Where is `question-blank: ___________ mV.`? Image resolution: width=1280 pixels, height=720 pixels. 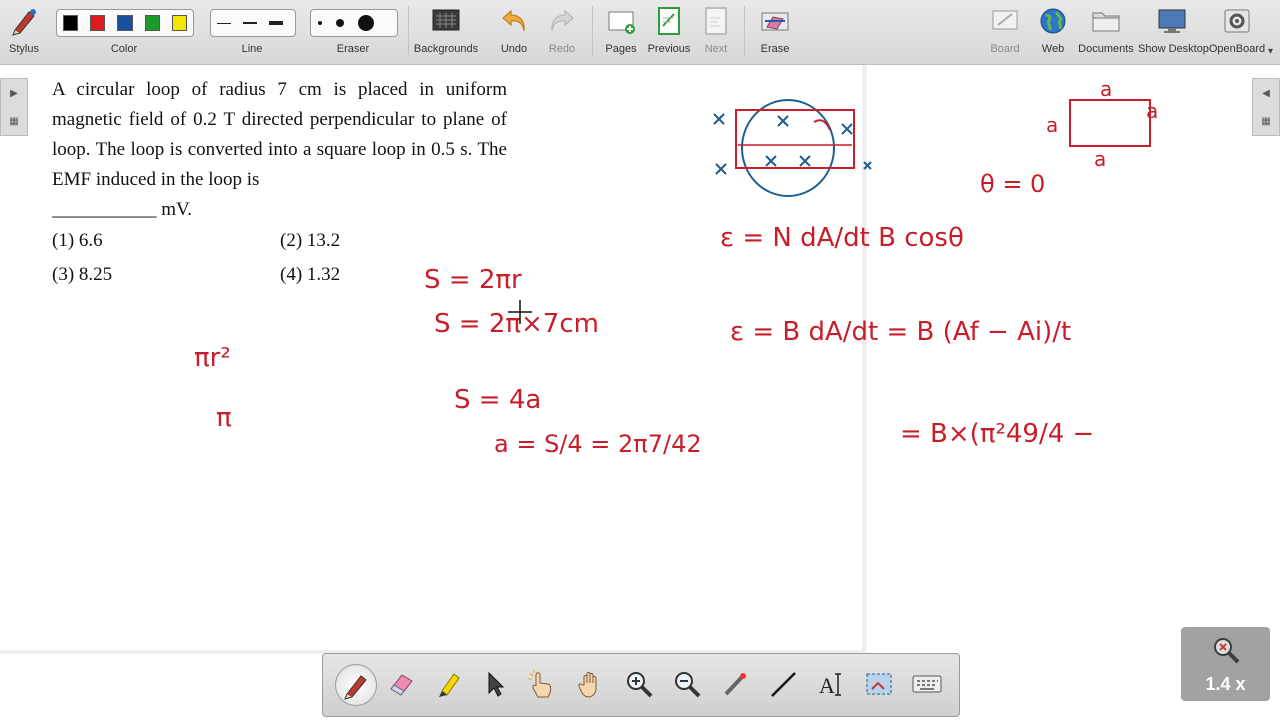
question-blank: ___________ mV. is located at coordinates (122, 209).